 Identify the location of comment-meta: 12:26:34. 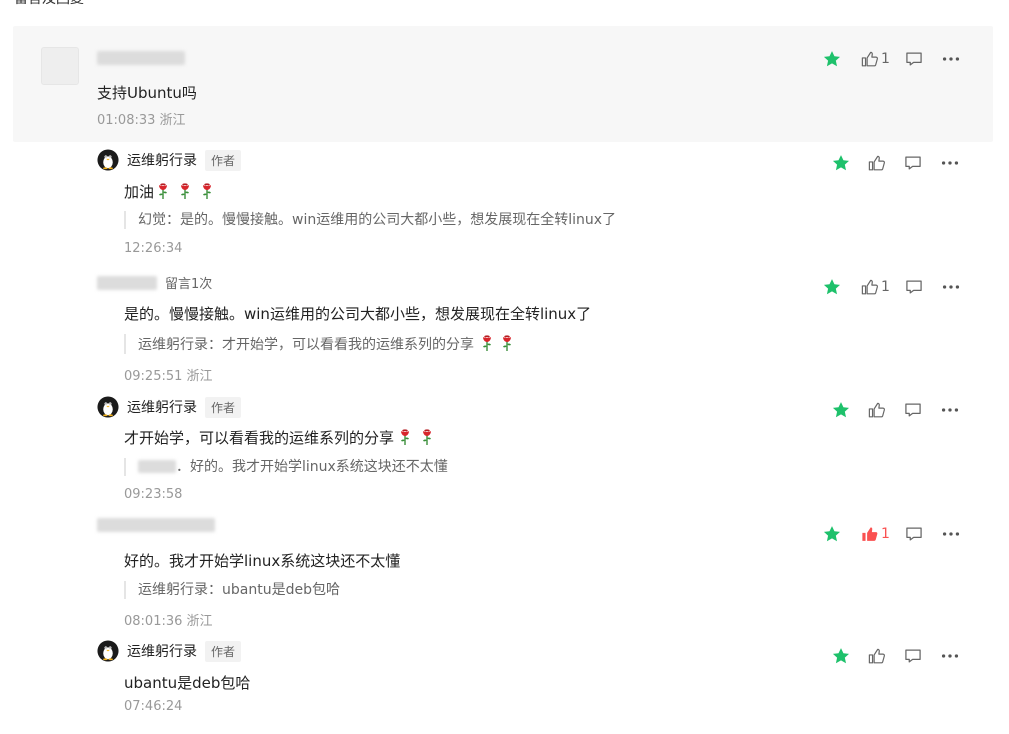
(153, 248).